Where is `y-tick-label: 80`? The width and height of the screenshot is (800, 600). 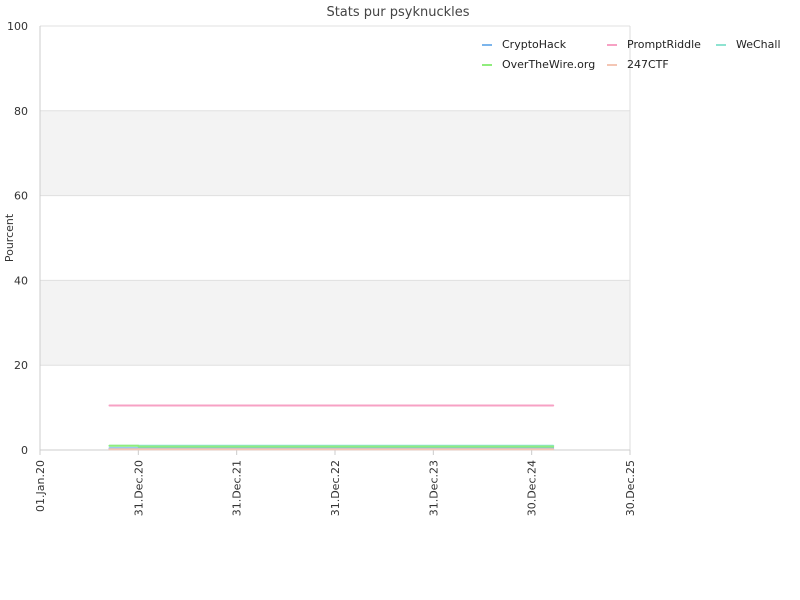 y-tick-label: 80 is located at coordinates (21, 111).